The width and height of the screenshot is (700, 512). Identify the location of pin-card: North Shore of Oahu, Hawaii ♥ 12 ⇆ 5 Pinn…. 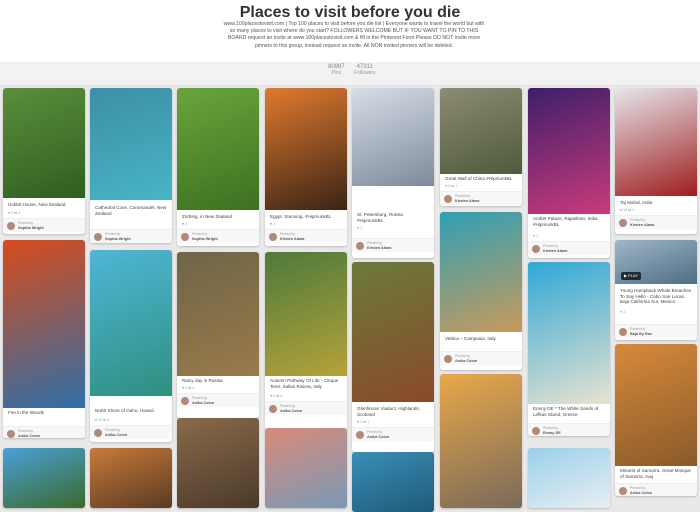
(131, 346).